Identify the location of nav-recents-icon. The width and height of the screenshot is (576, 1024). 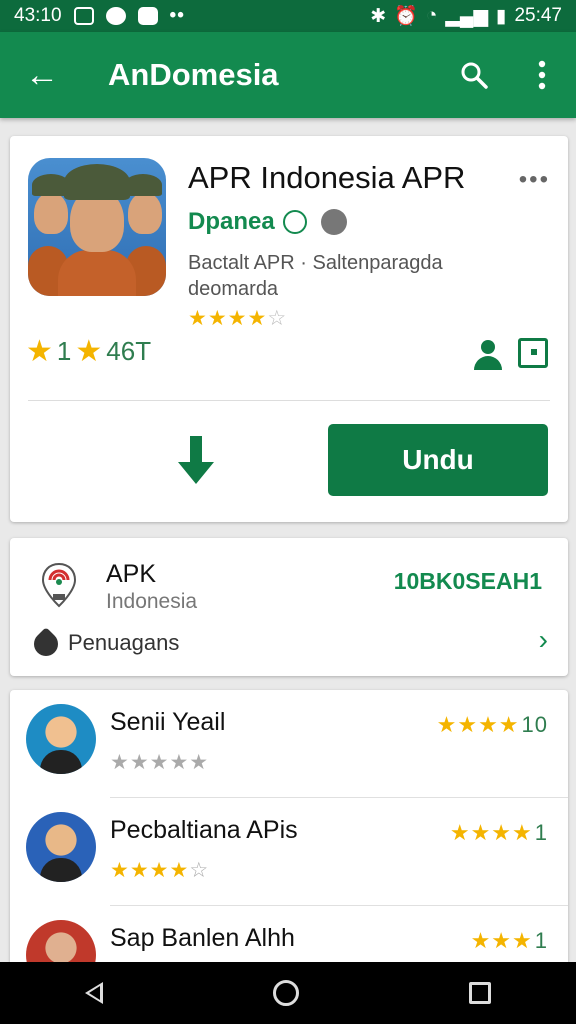
(480, 993).